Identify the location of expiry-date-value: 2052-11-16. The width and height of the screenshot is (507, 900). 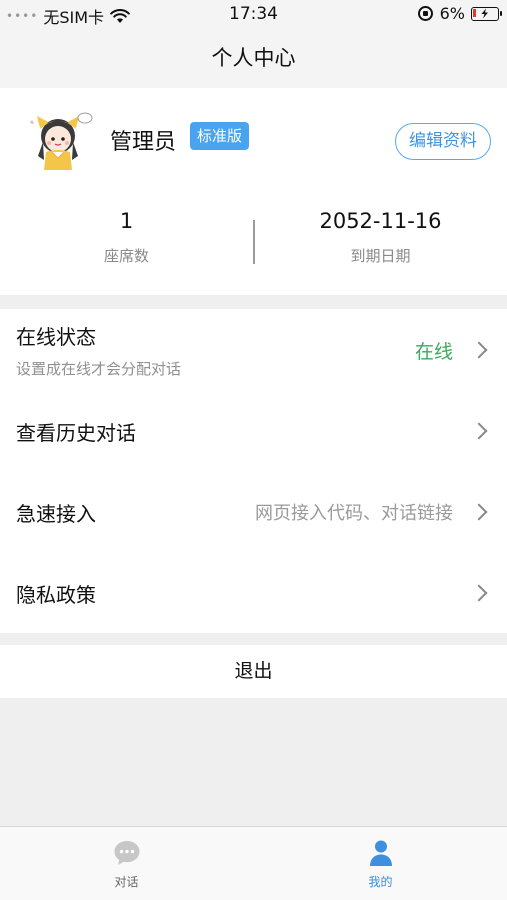
(380, 221).